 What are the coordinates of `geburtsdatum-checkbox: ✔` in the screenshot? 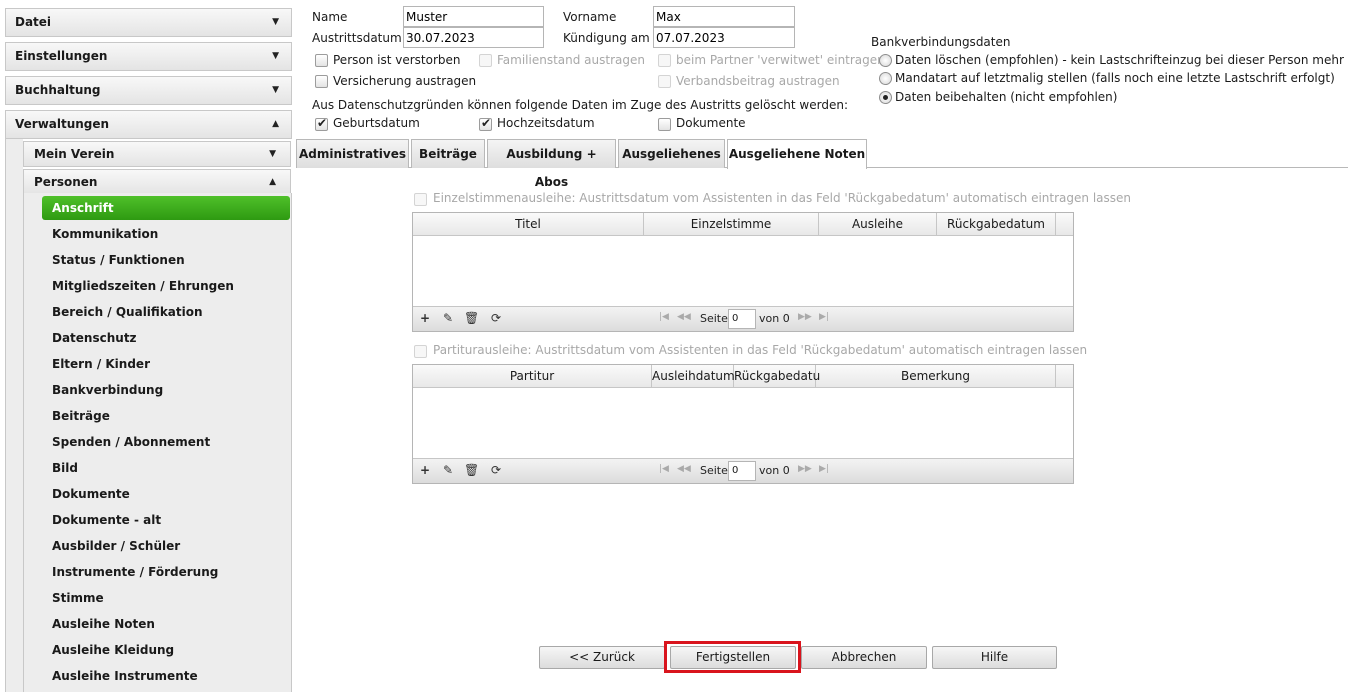 It's located at (321, 123).